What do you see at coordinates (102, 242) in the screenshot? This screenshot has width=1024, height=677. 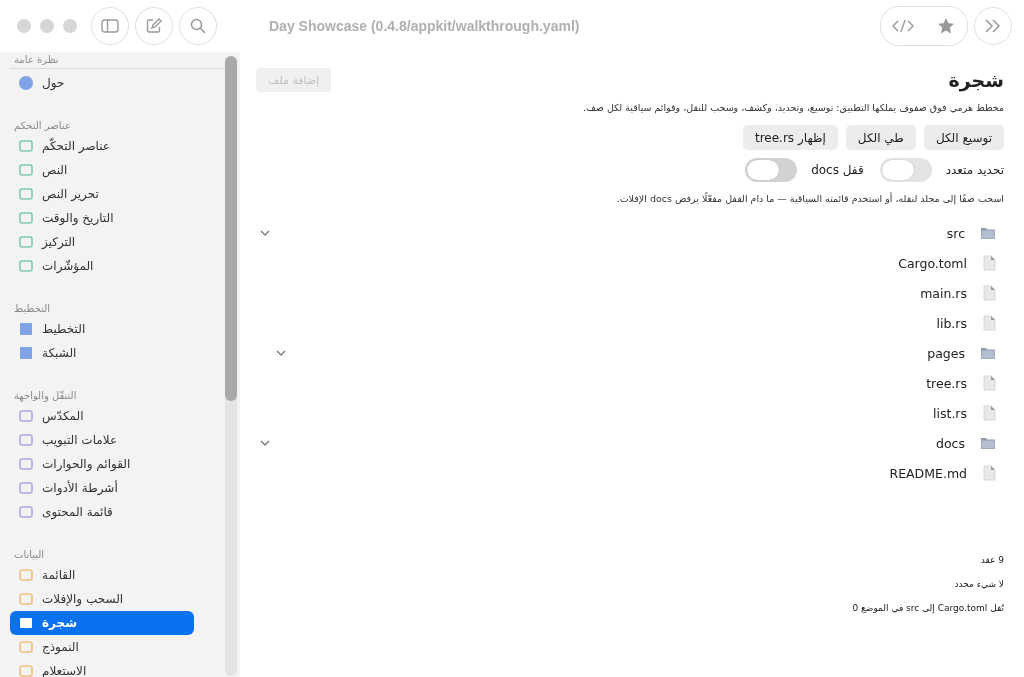 I see `sidebar-item: التركيز` at bounding box center [102, 242].